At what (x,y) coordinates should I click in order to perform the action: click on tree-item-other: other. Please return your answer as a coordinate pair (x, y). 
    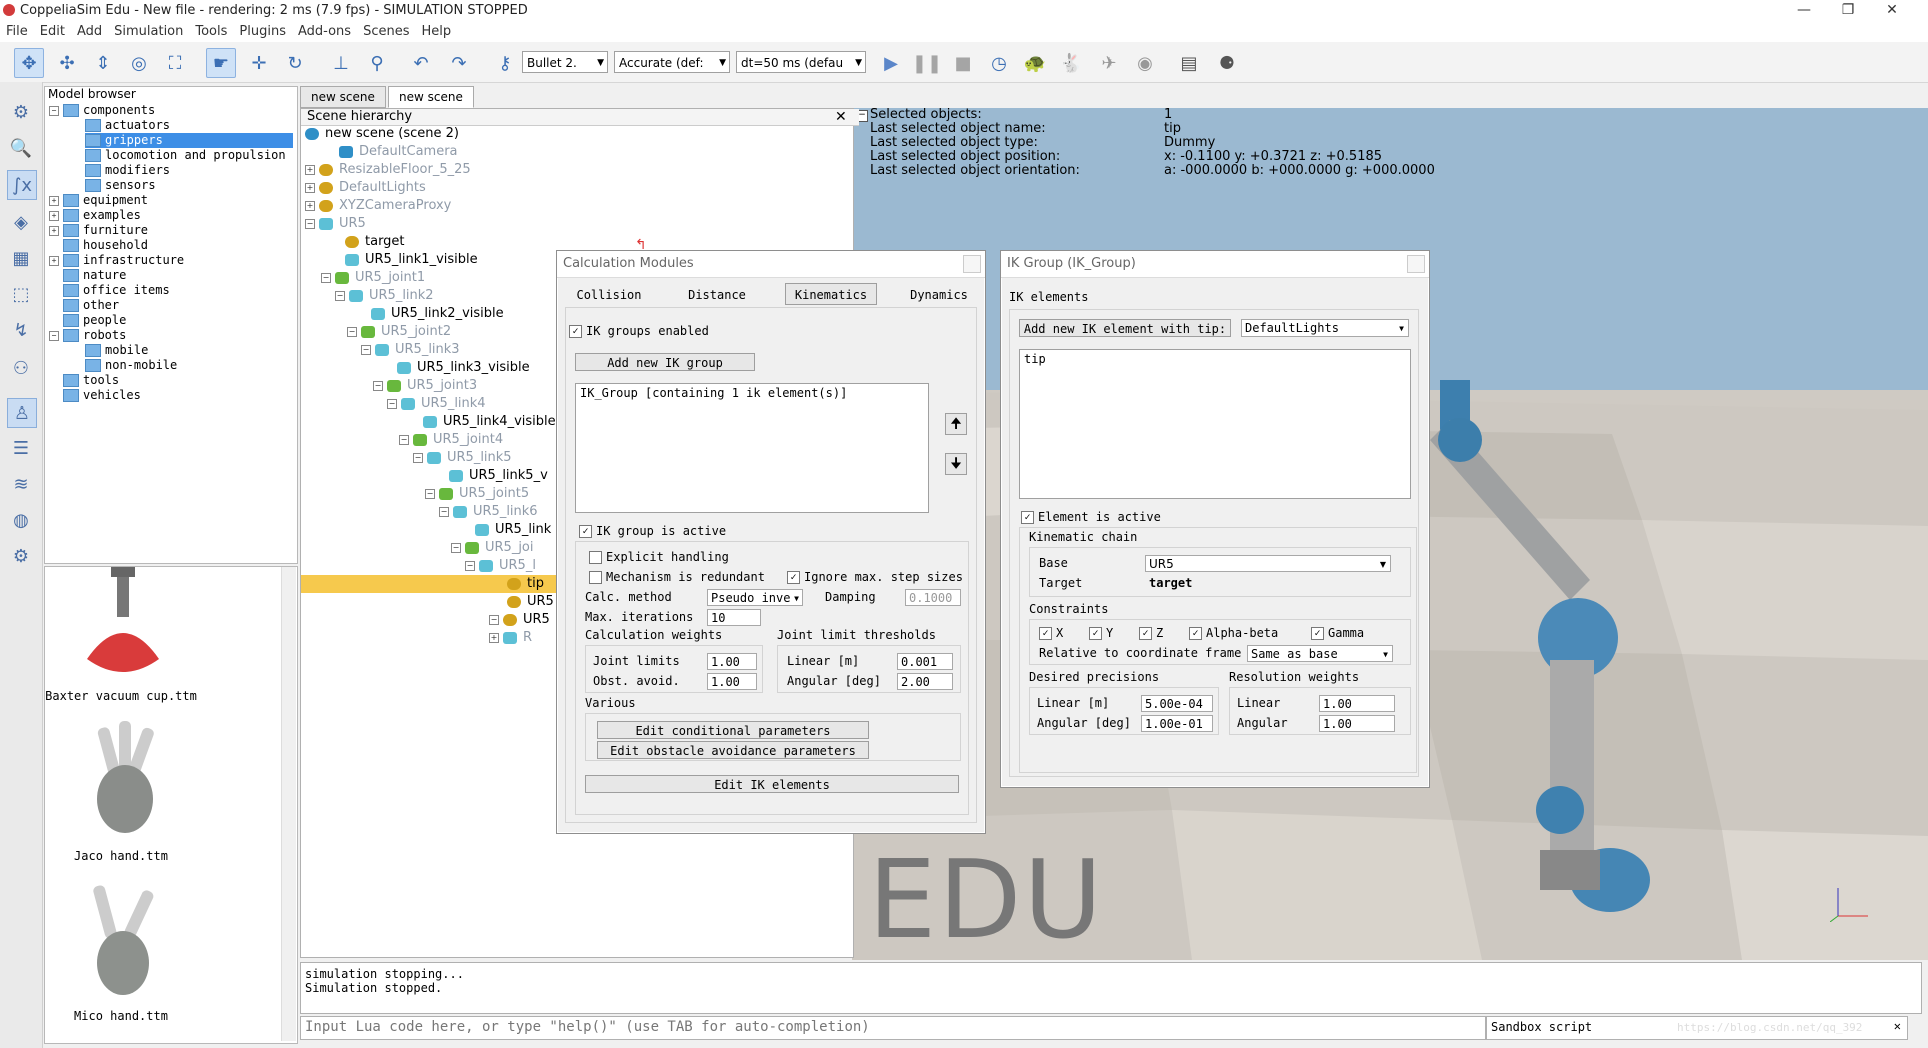
    Looking at the image, I should click on (91, 305).